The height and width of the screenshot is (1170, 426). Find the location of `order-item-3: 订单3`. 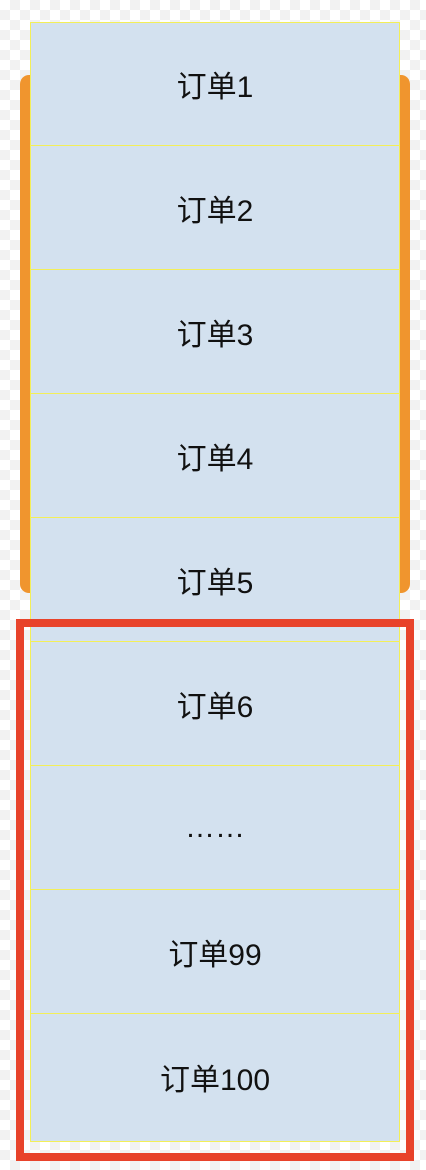

order-item-3: 订单3 is located at coordinates (215, 332).